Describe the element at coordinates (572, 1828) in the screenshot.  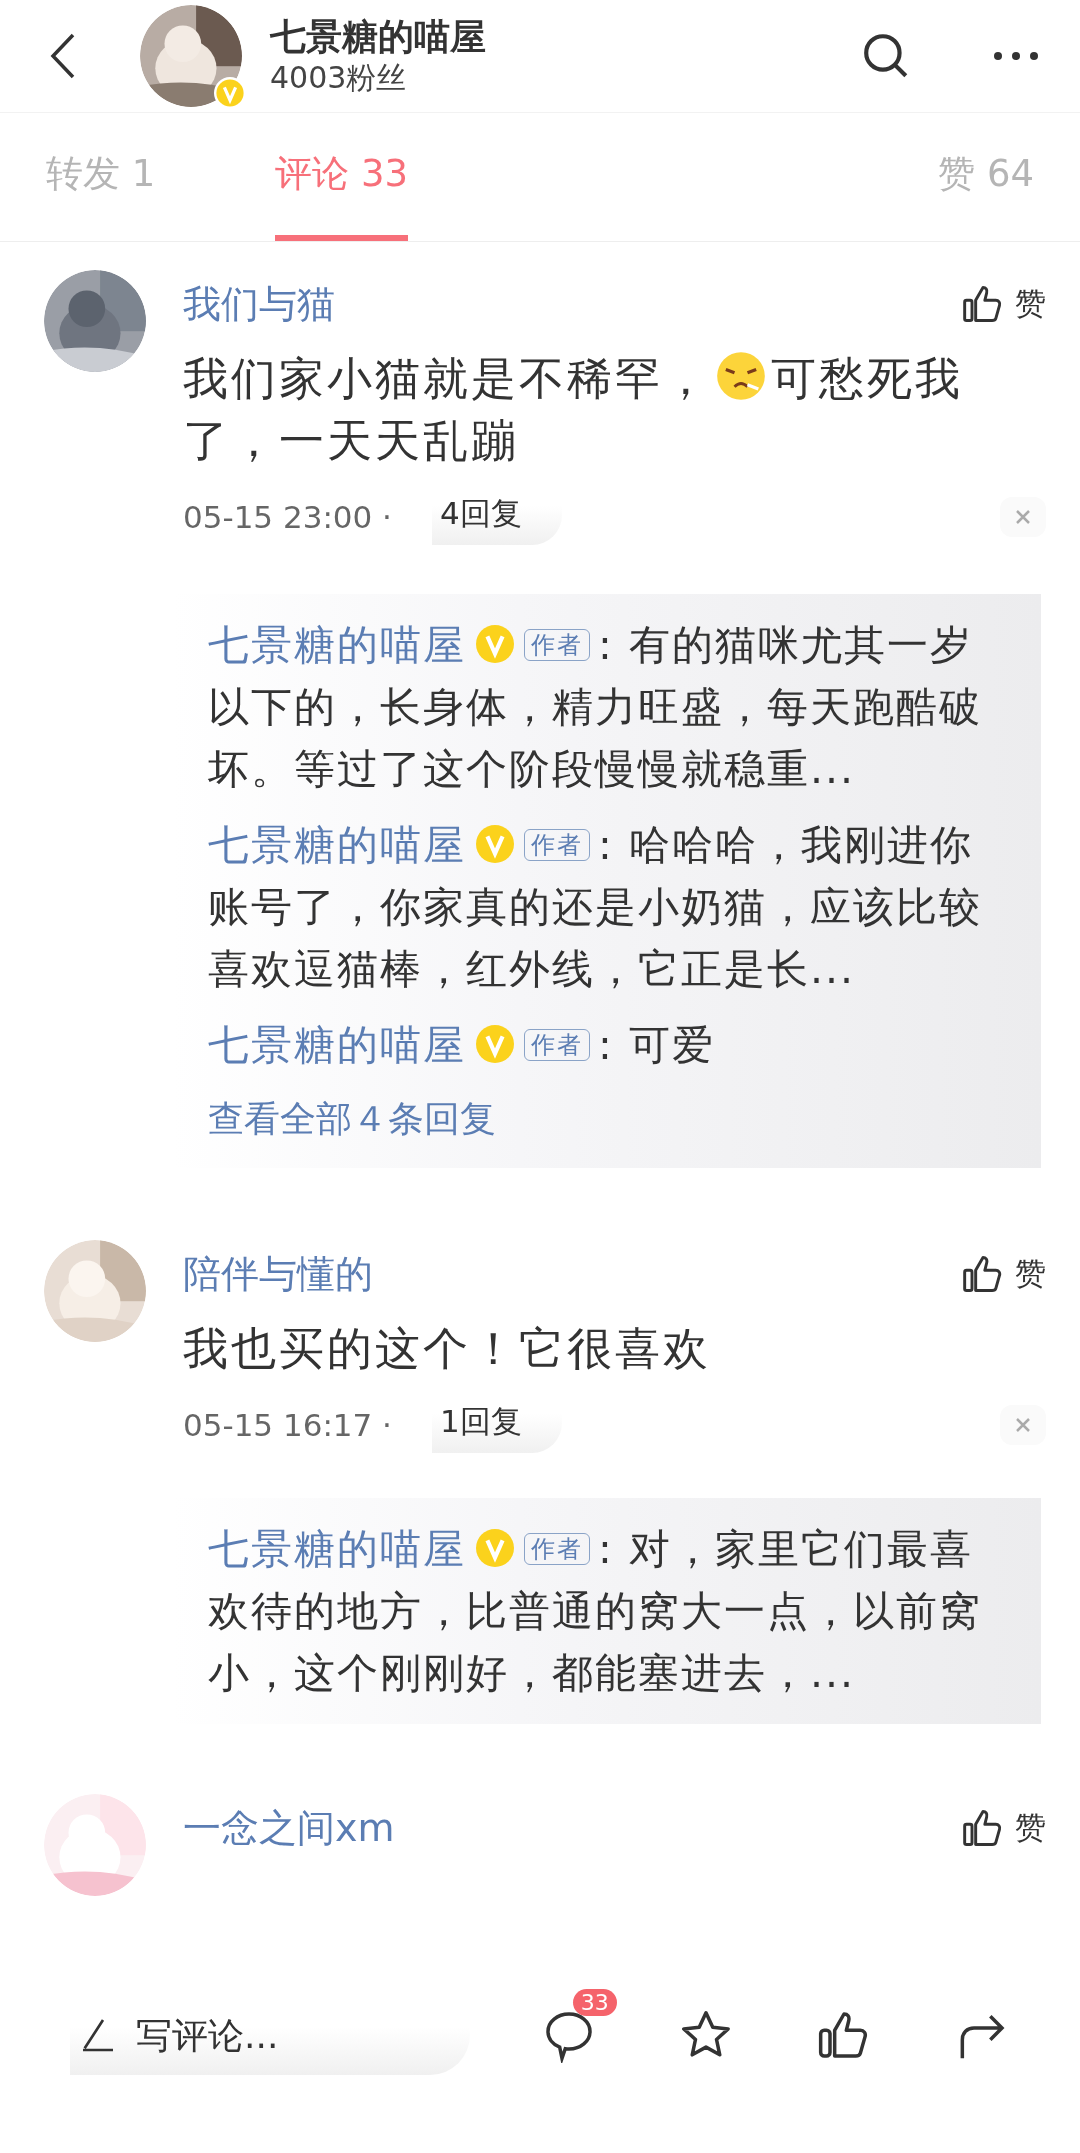
I see `username-link: 一念之间xm` at that location.